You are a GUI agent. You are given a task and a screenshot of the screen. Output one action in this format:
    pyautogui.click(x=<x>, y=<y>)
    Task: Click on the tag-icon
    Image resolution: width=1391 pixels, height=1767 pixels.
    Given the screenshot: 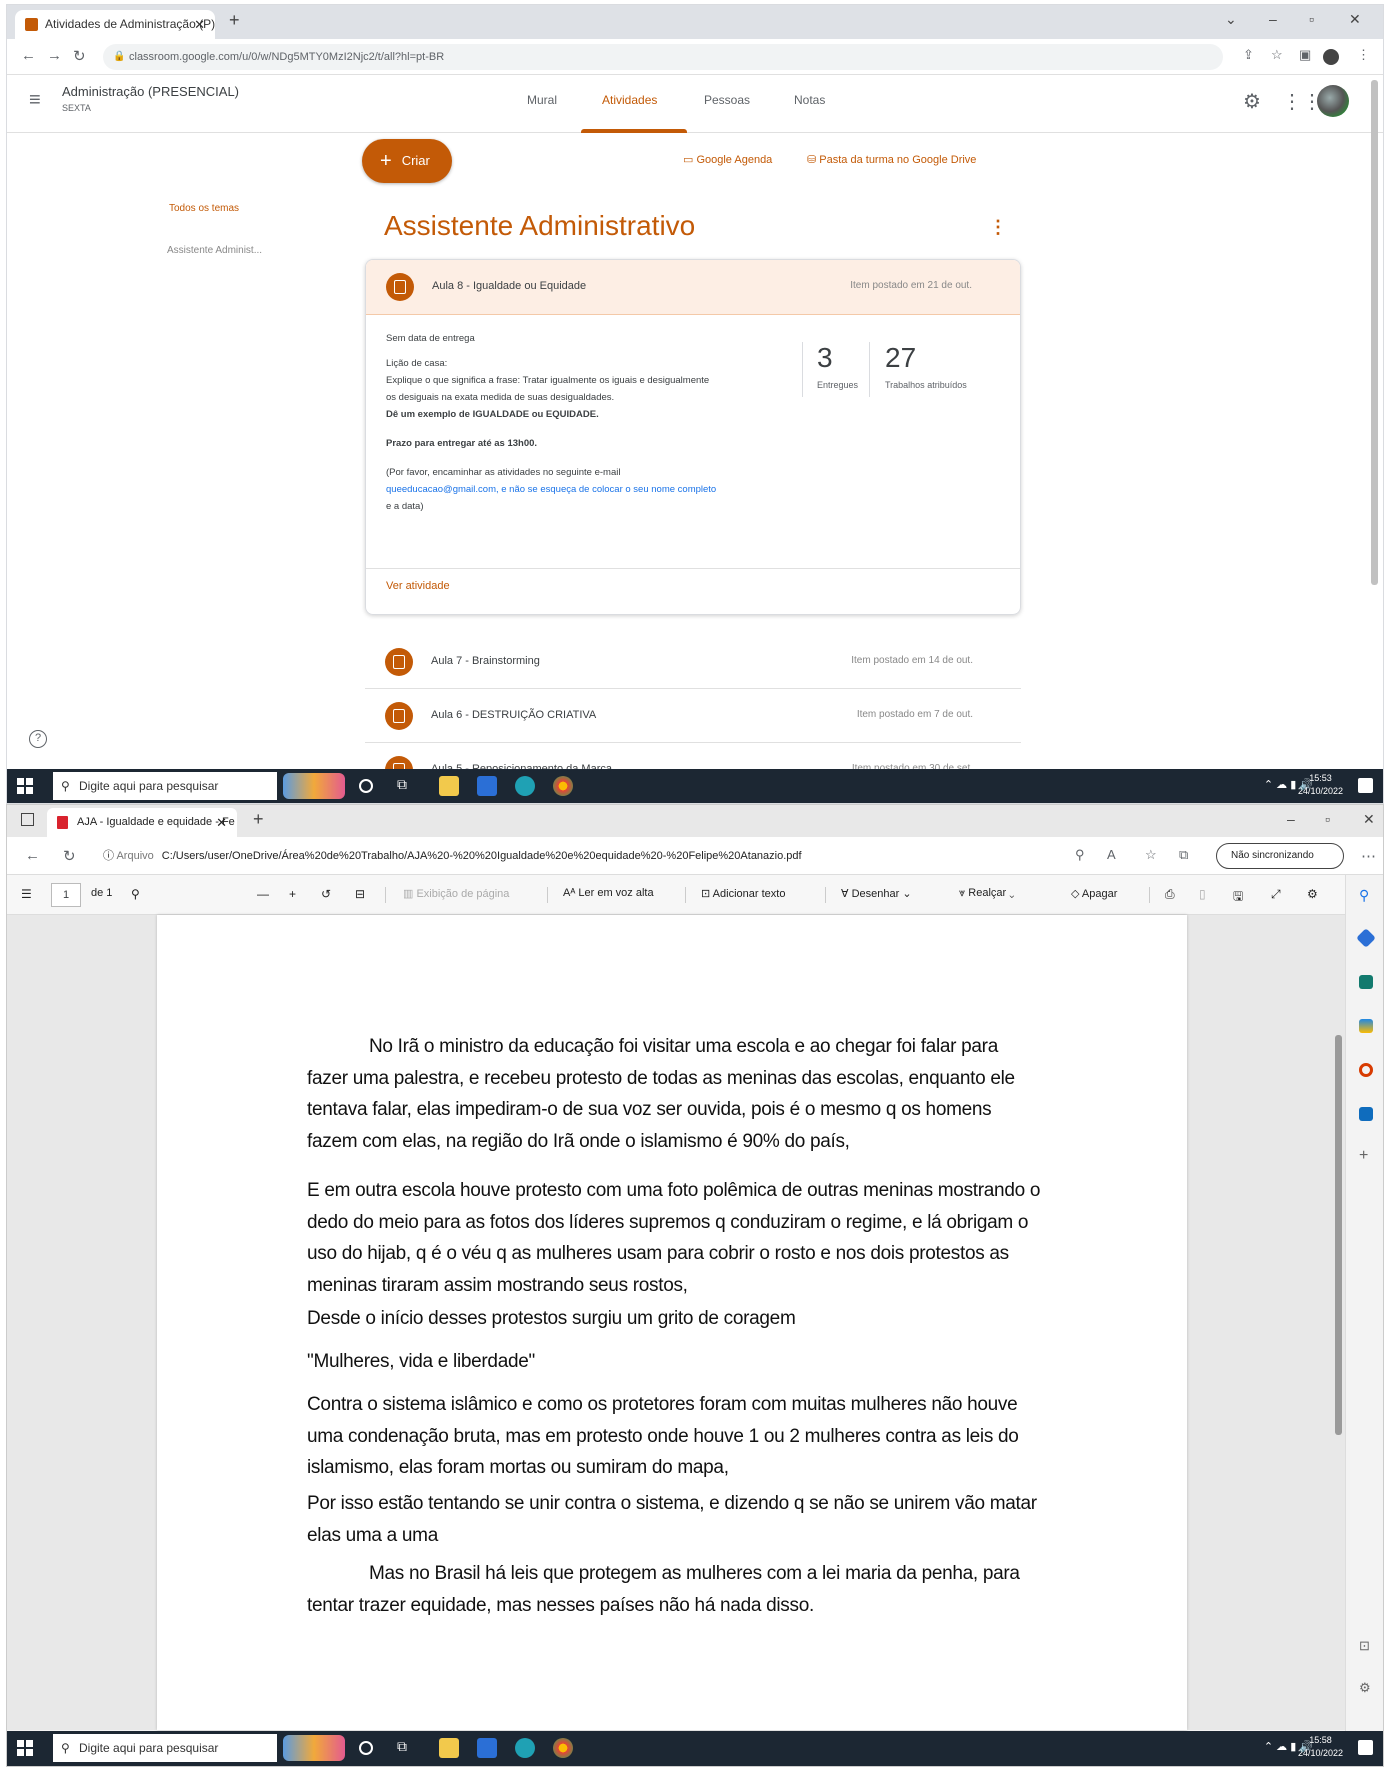 What is the action you would take?
    pyautogui.click(x=1366, y=938)
    